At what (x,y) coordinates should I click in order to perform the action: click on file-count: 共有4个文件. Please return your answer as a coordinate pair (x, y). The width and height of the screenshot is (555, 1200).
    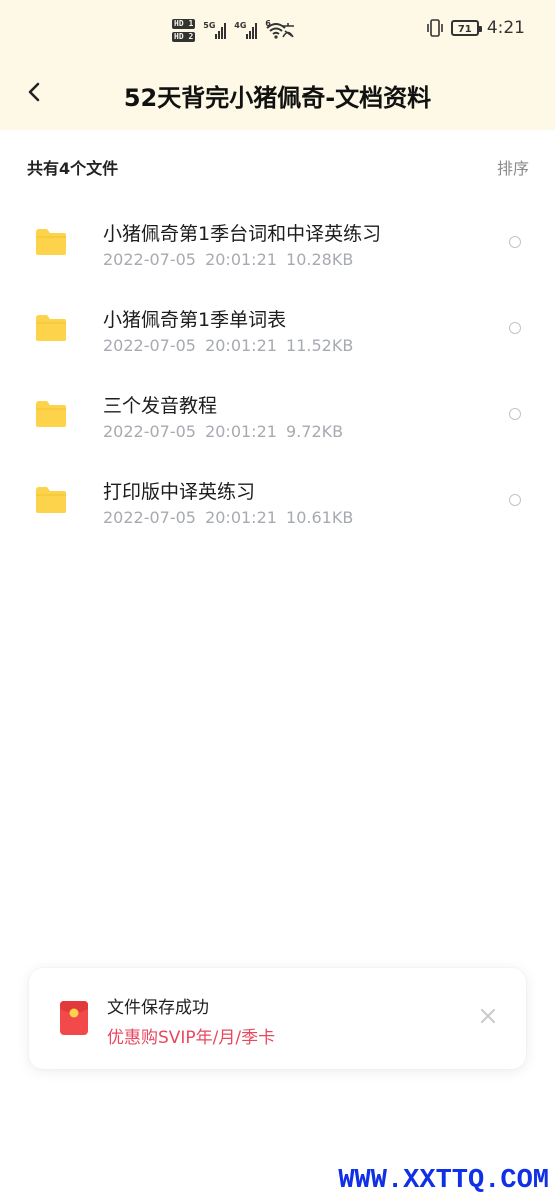
    Looking at the image, I should click on (73, 168).